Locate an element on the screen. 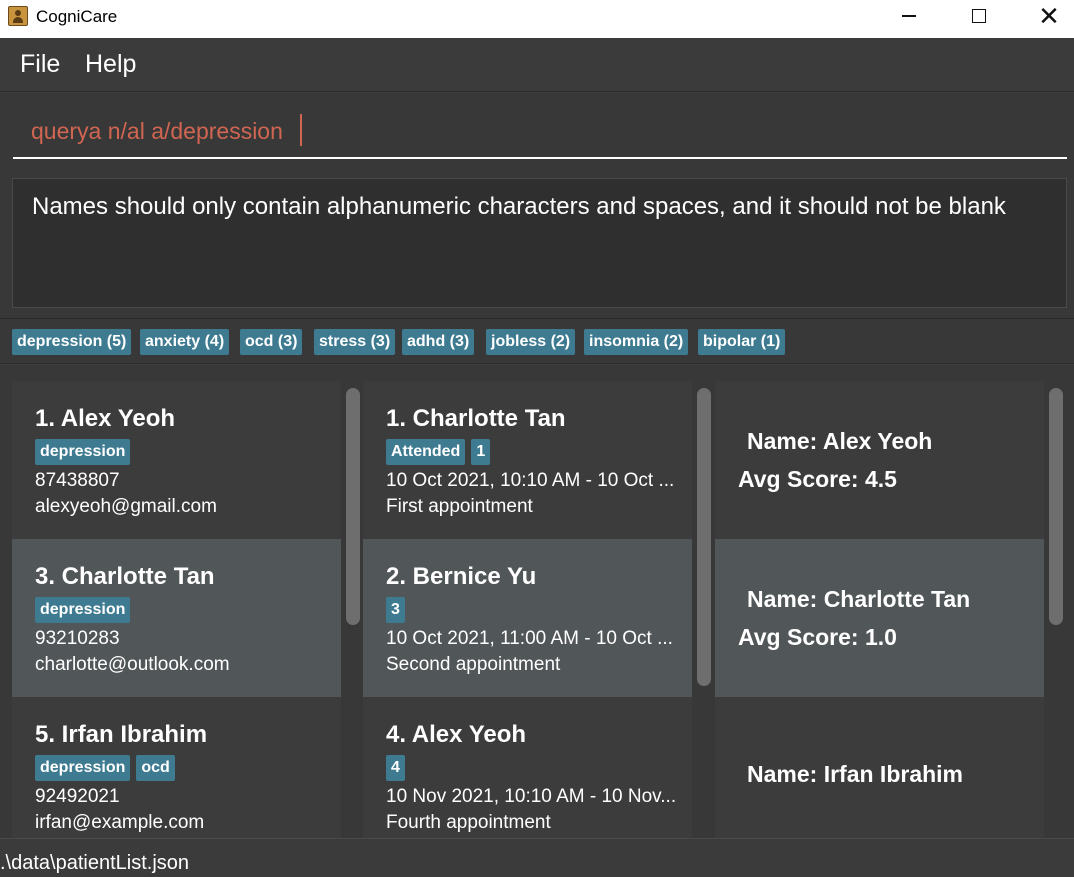  appointment-id-badge: 1 is located at coordinates (481, 452).